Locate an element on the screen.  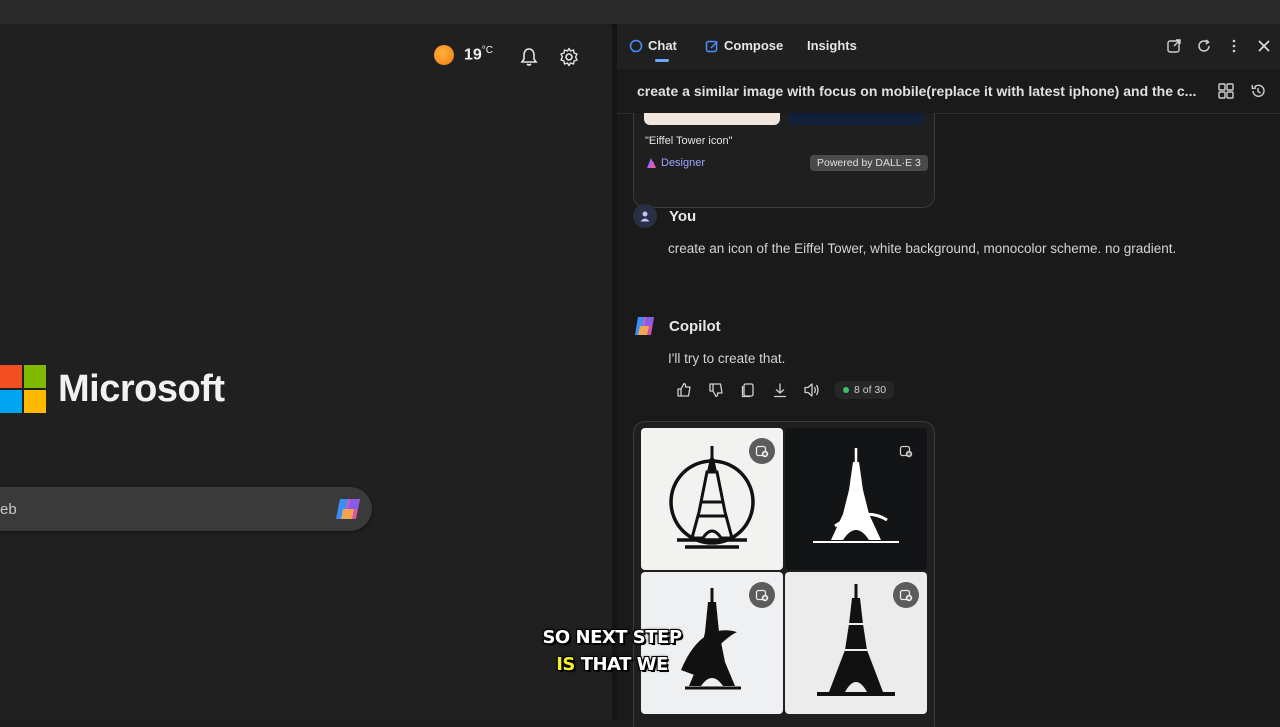
designer-icon is located at coordinates (651, 163).